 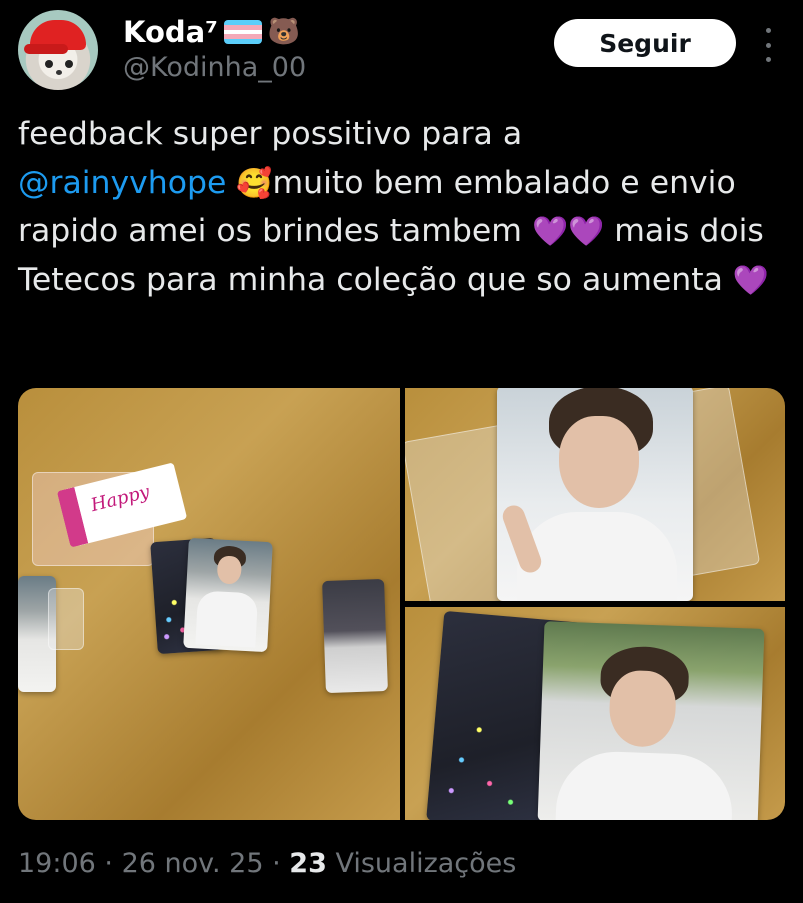 I want to click on avatar, so click(x=58, y=50).